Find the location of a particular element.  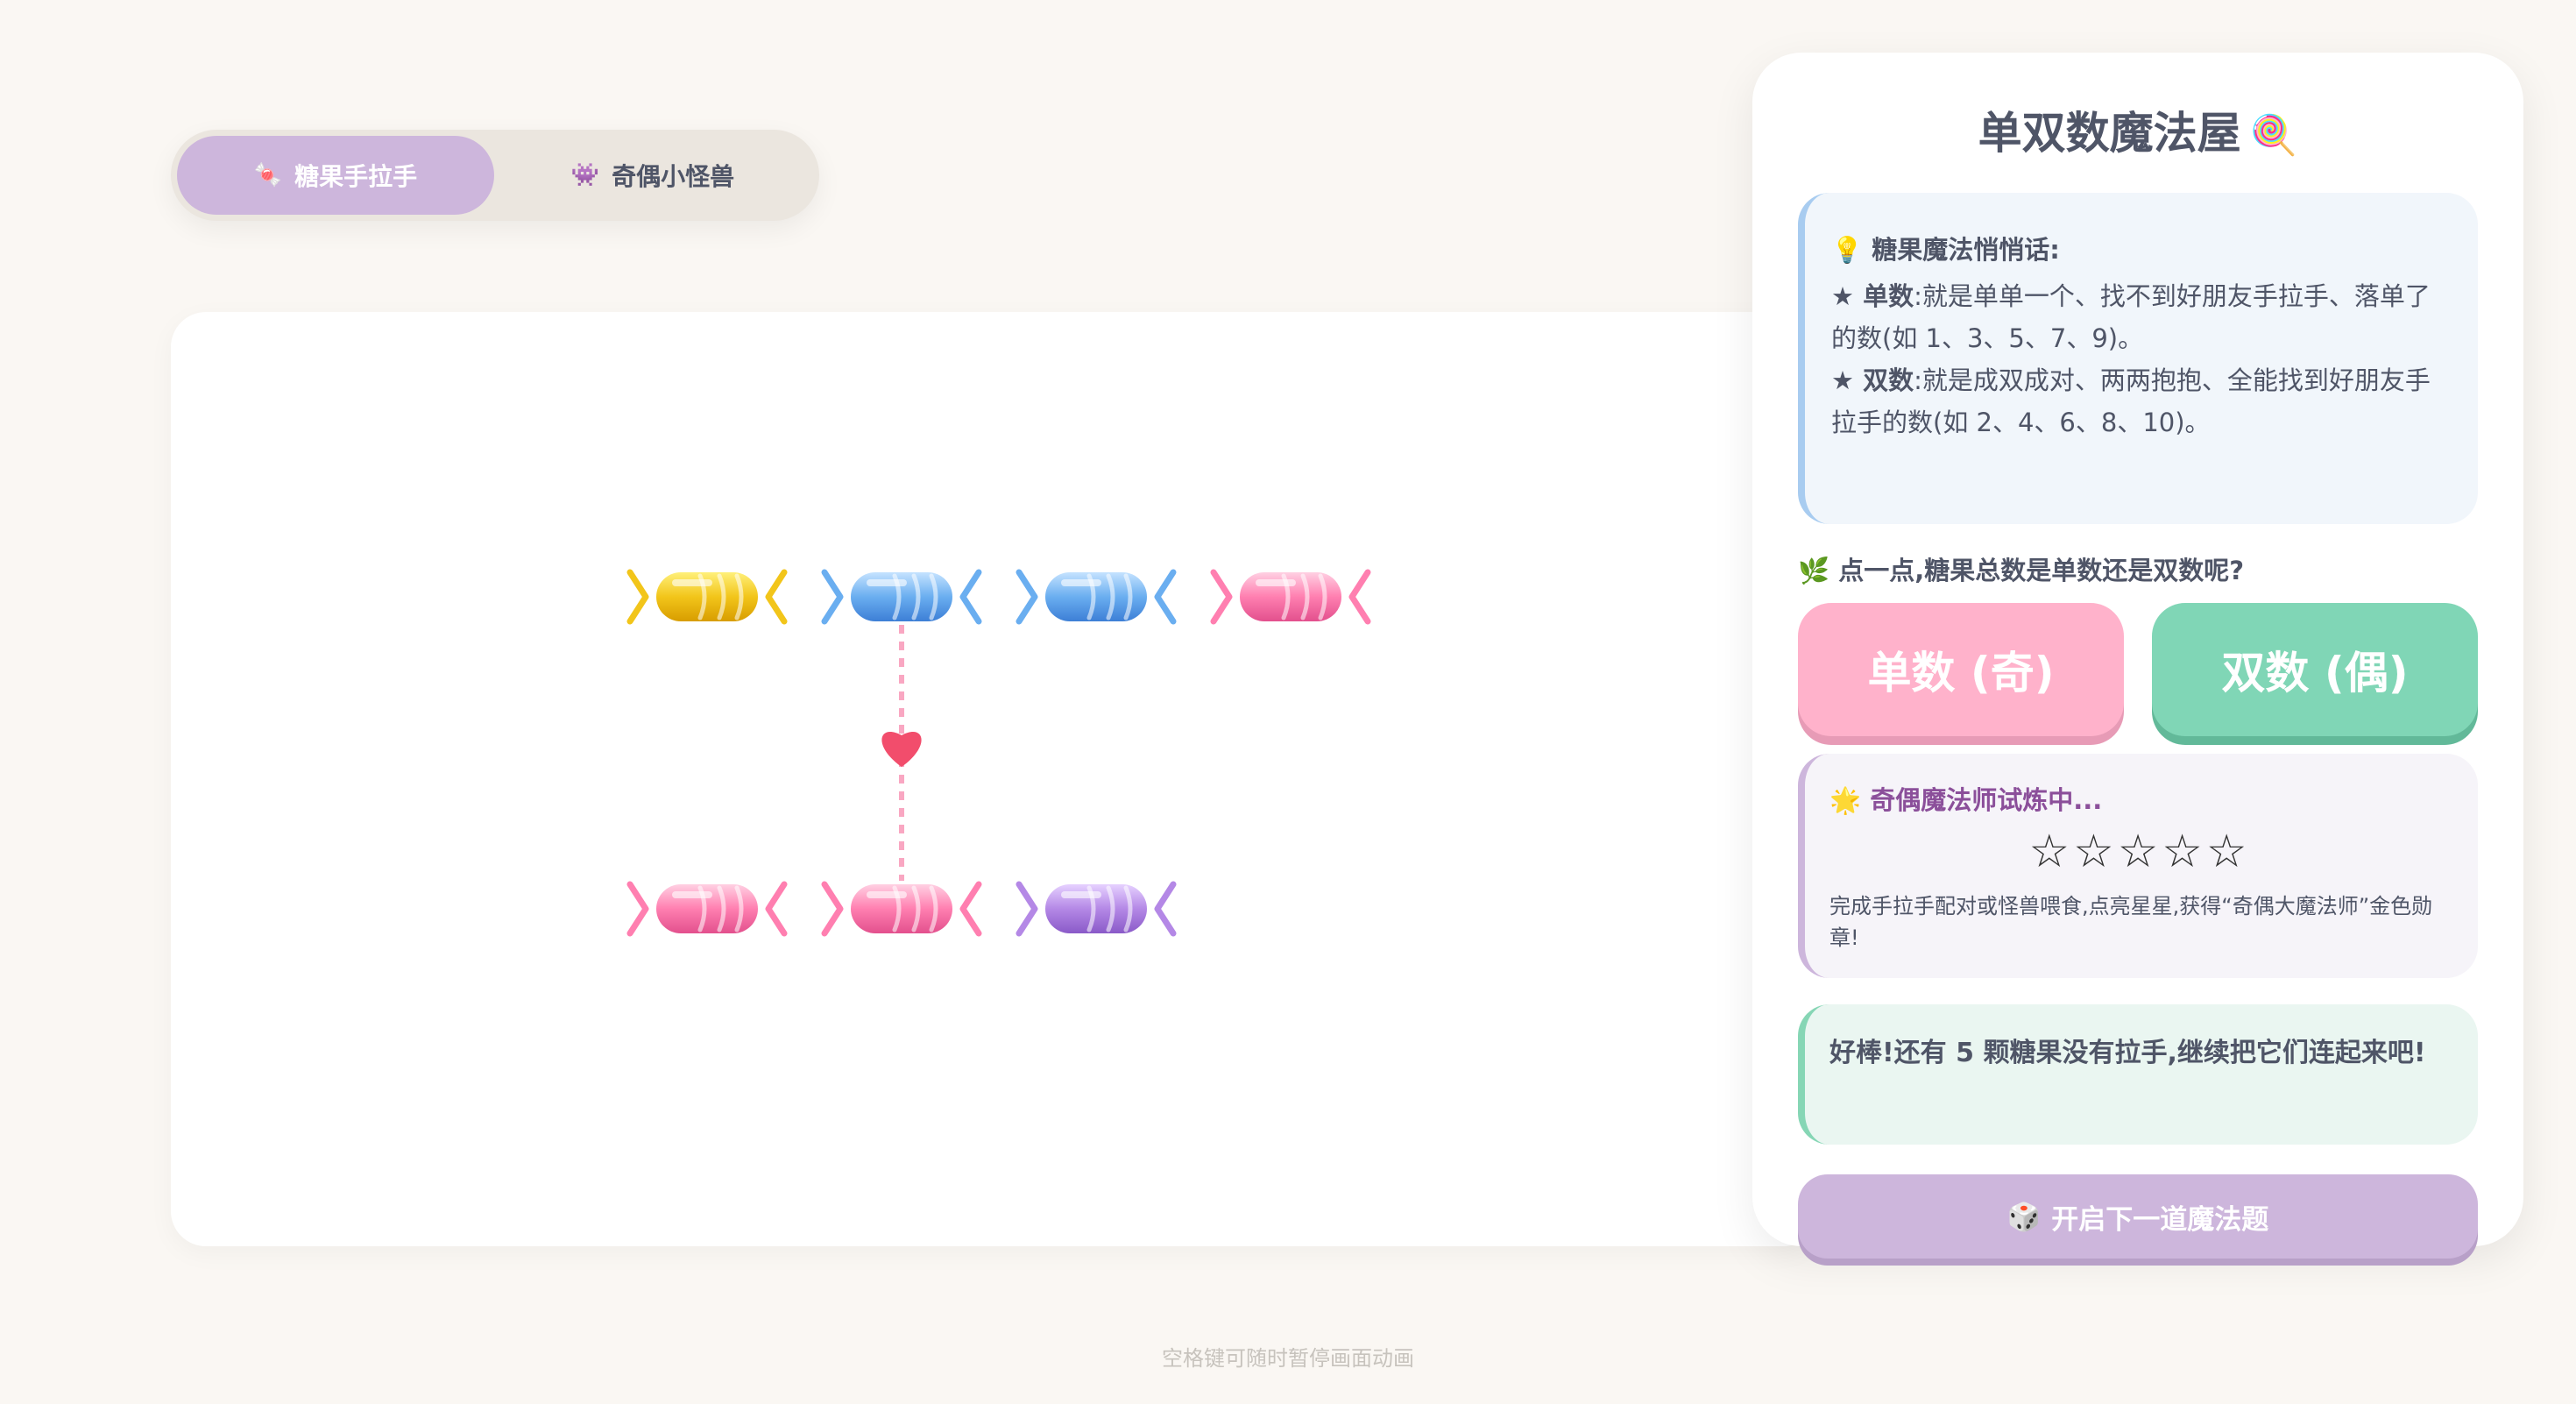

glowing-star-icon: 🌟 is located at coordinates (1845, 800).